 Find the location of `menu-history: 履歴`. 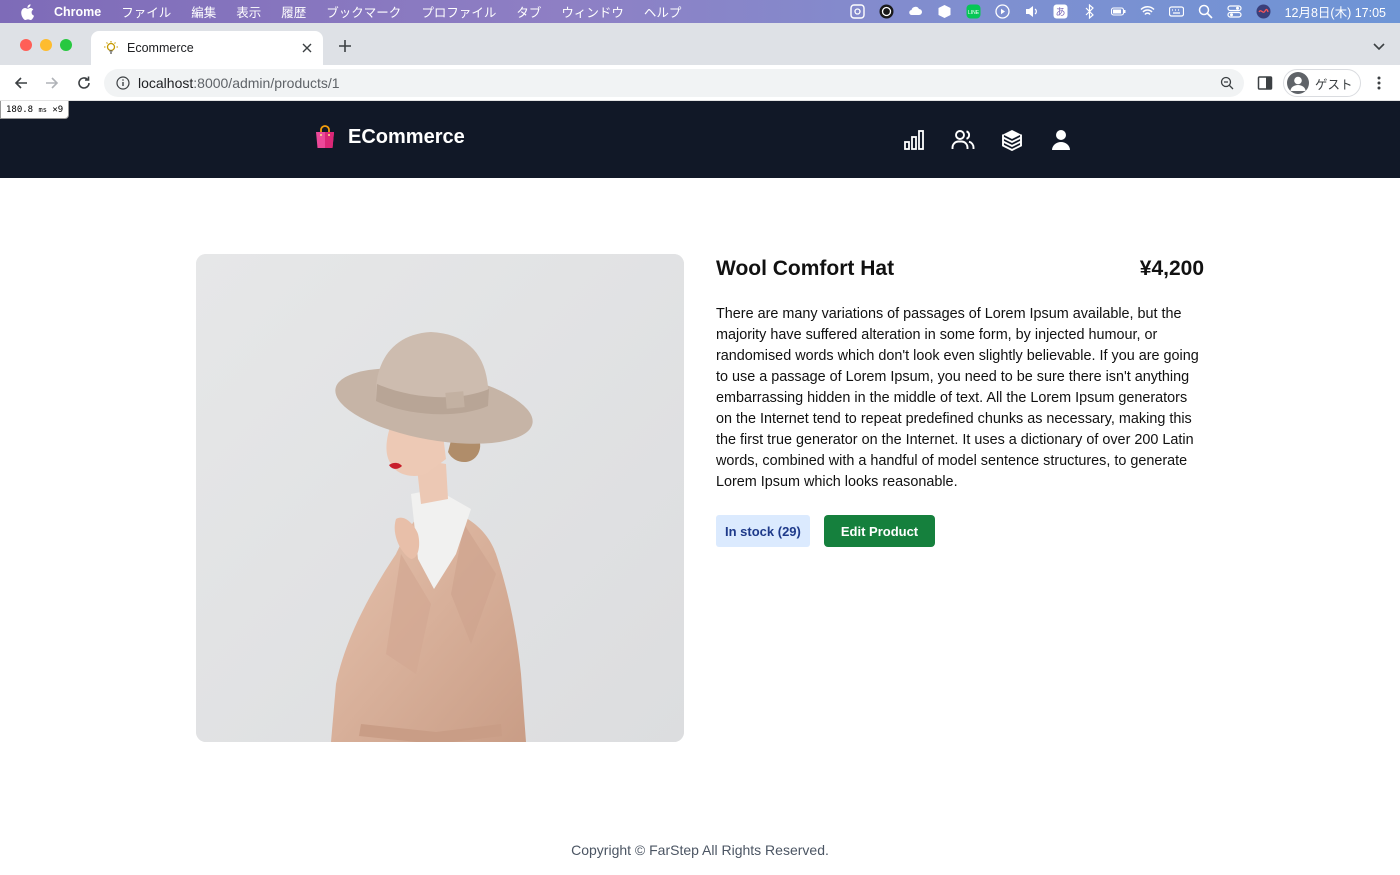

menu-history: 履歴 is located at coordinates (293, 11).